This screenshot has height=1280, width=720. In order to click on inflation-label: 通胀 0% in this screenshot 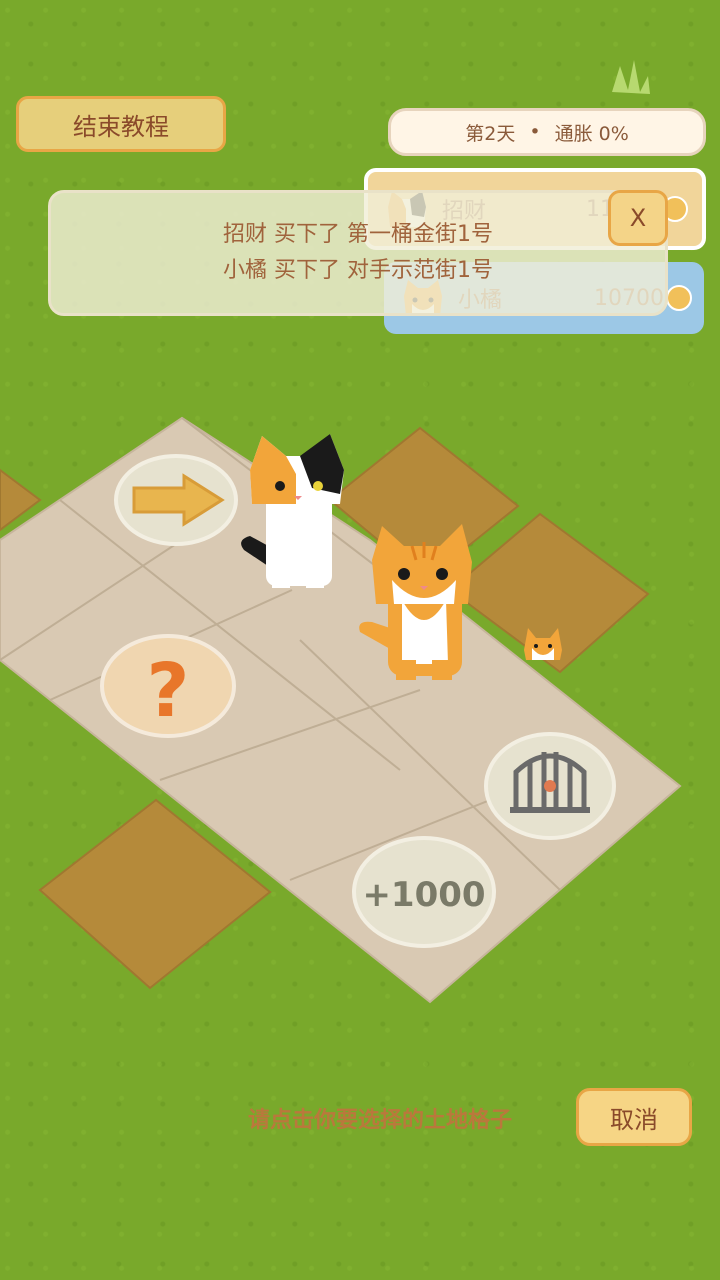, I will do `click(591, 133)`.